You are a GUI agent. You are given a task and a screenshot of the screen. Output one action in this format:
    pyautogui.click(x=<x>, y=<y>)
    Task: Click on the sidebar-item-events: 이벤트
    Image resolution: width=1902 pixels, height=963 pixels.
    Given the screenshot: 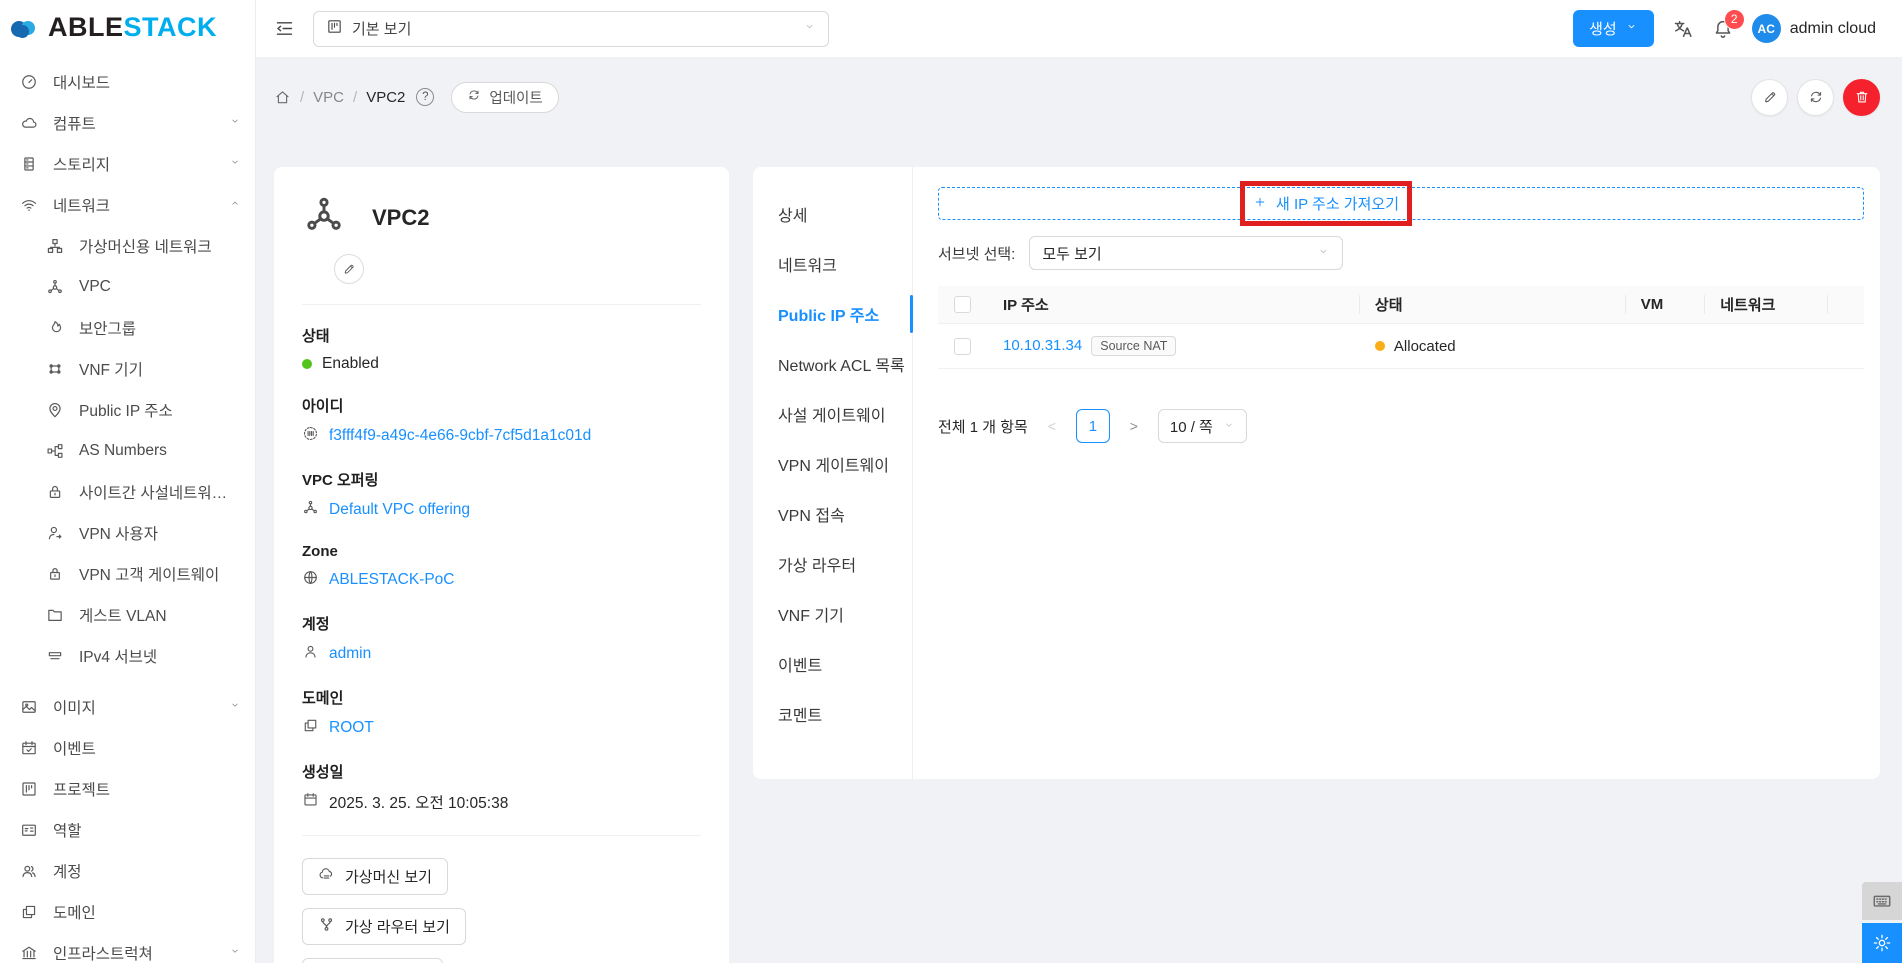 What is the action you would take?
    pyautogui.click(x=127, y=747)
    